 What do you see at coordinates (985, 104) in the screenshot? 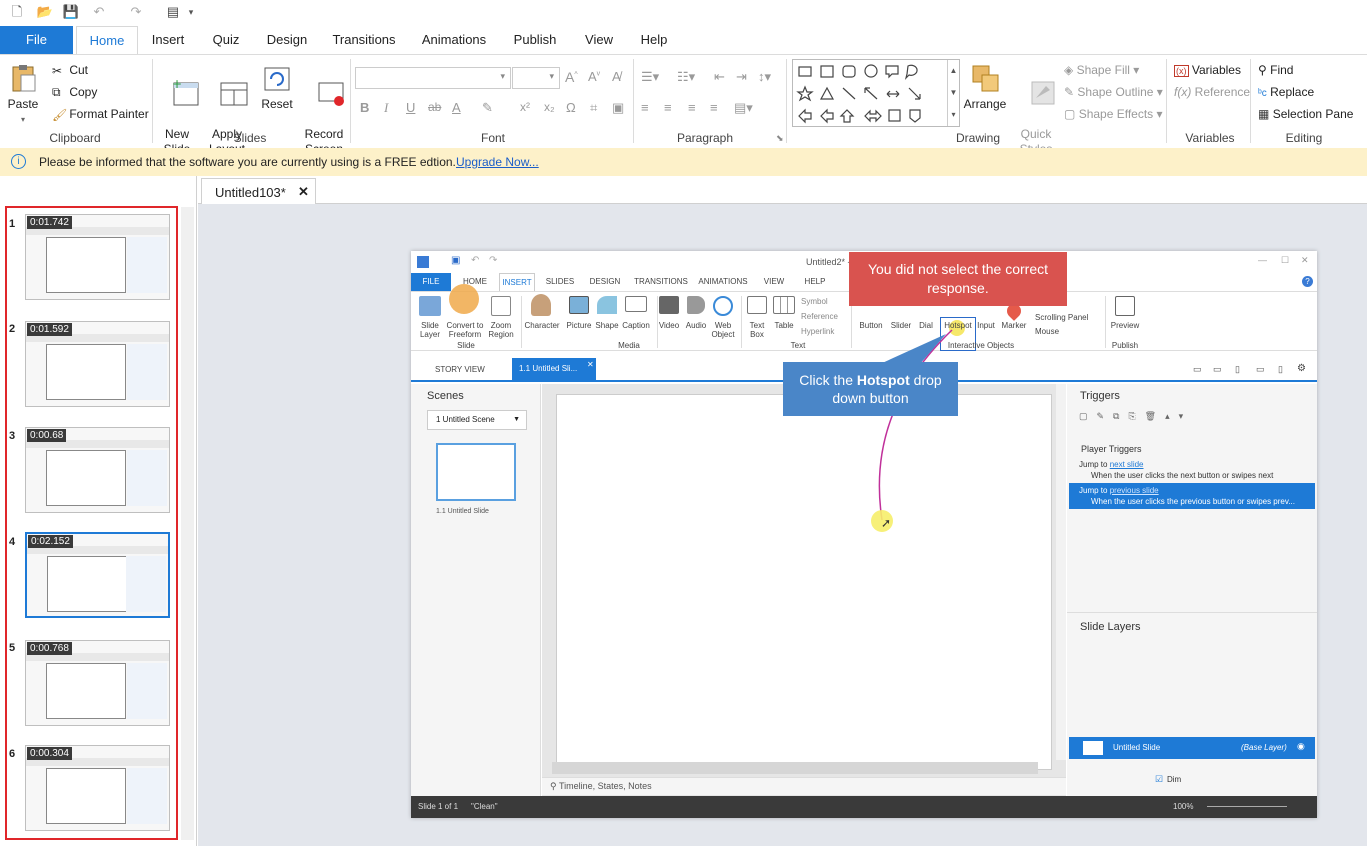
I see `arrange-label: Arrange` at bounding box center [985, 104].